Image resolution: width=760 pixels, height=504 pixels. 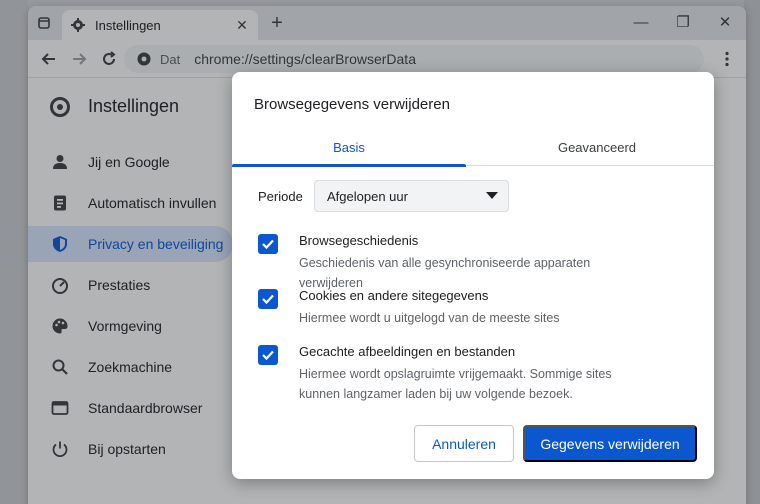 What do you see at coordinates (597, 147) in the screenshot?
I see `tab-geavanceerd: Geavanceerd` at bounding box center [597, 147].